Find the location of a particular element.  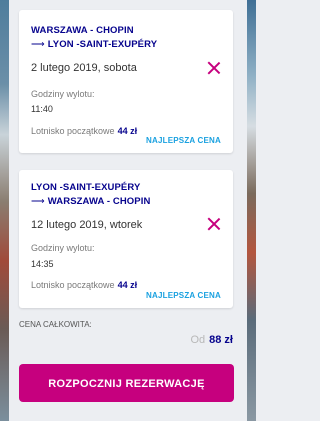

total-price-amount: 88 zł is located at coordinates (221, 340).